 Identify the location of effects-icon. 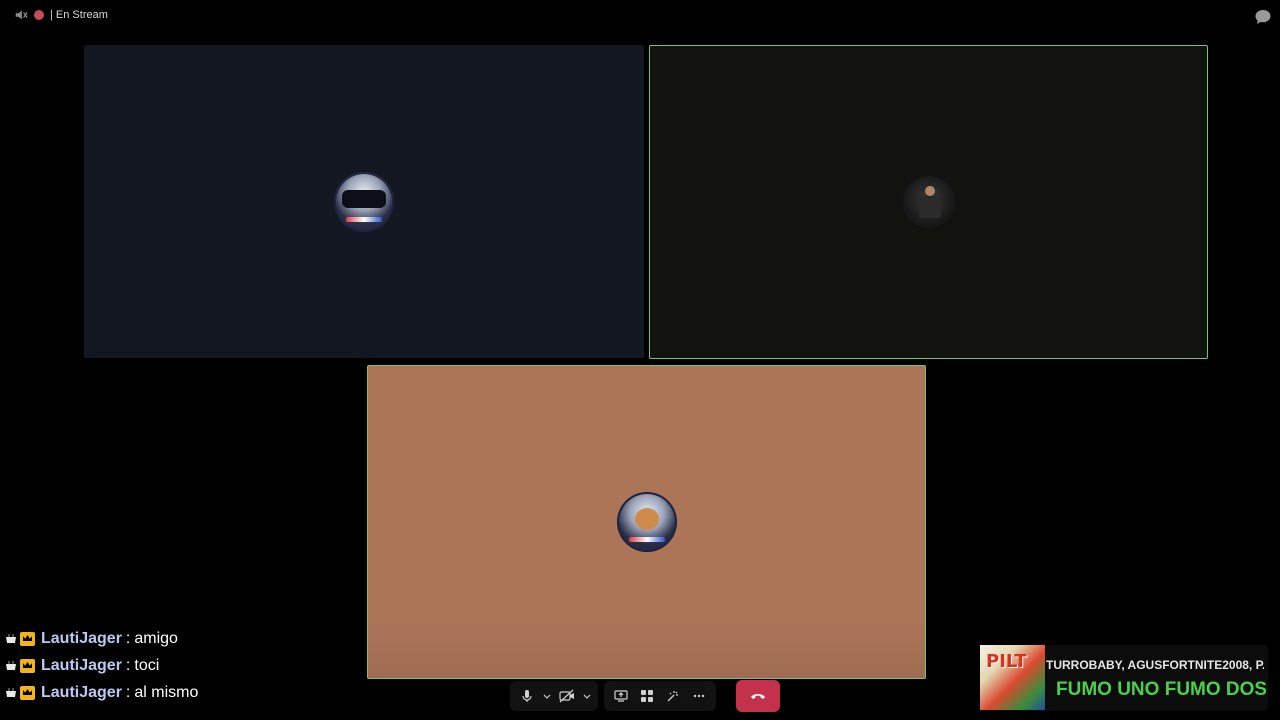
(672, 696).